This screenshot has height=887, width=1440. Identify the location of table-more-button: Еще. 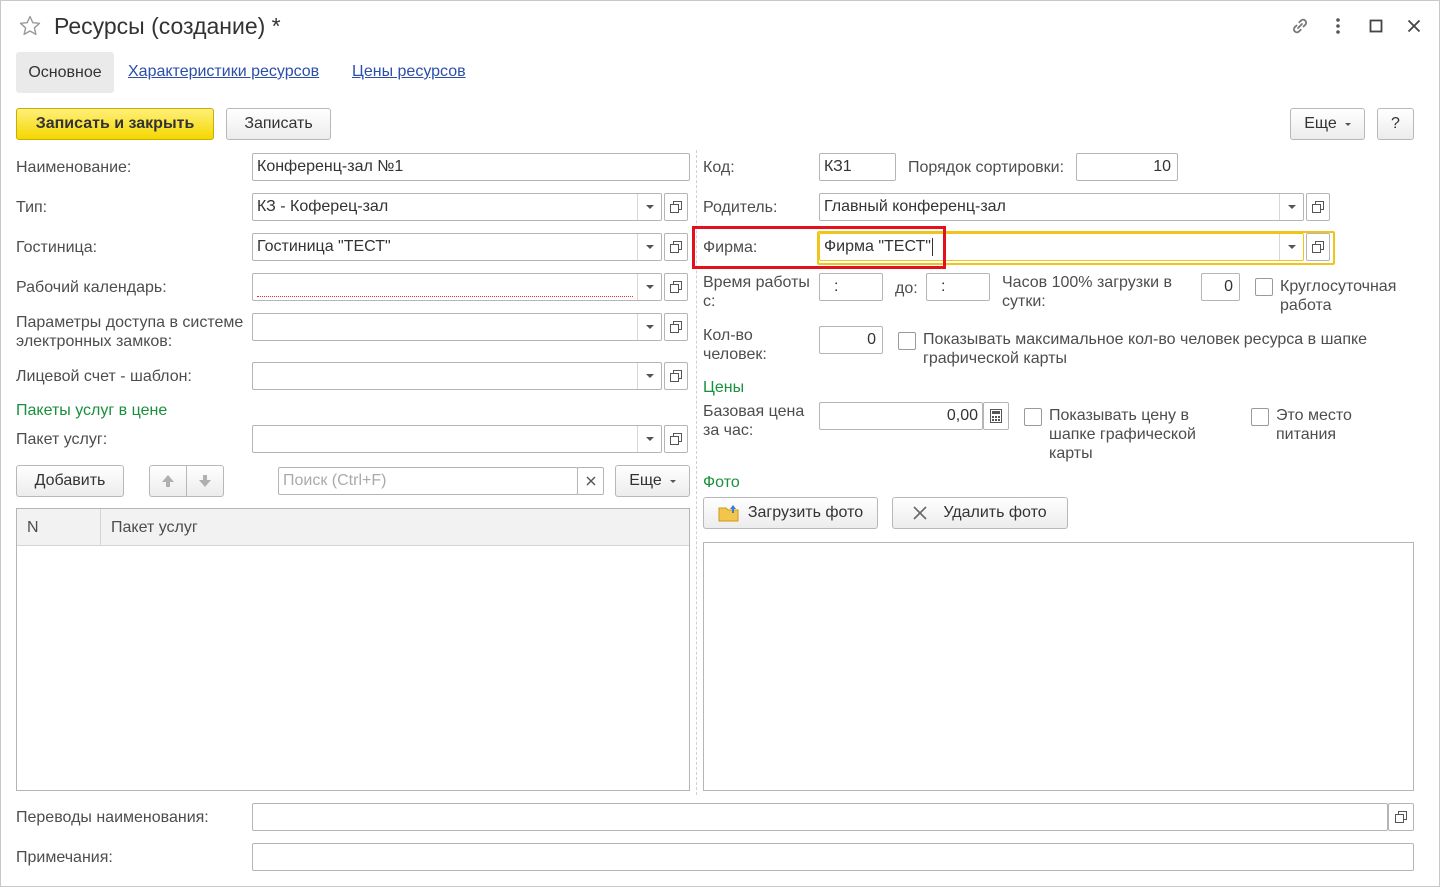
(652, 481).